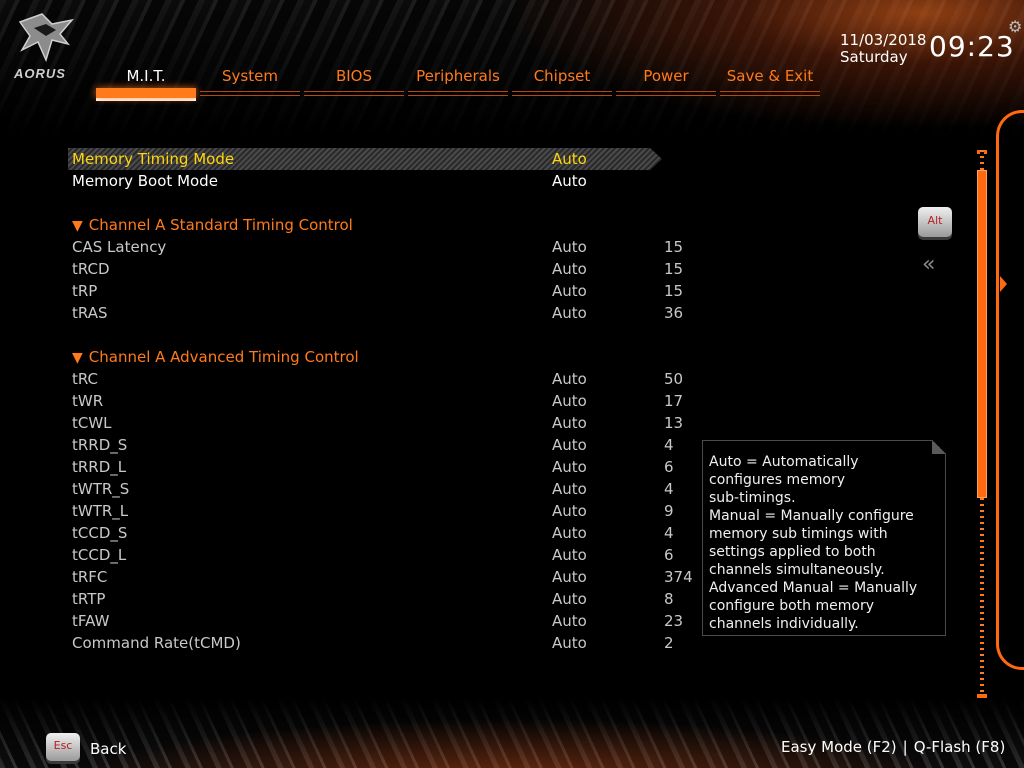  What do you see at coordinates (960, 747) in the screenshot?
I see `qflash-button: Q-Flash (F8)` at bounding box center [960, 747].